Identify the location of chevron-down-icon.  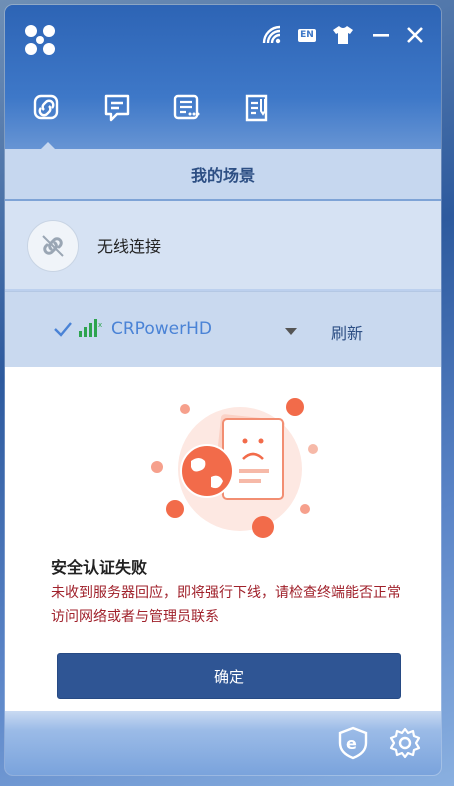
(291, 331).